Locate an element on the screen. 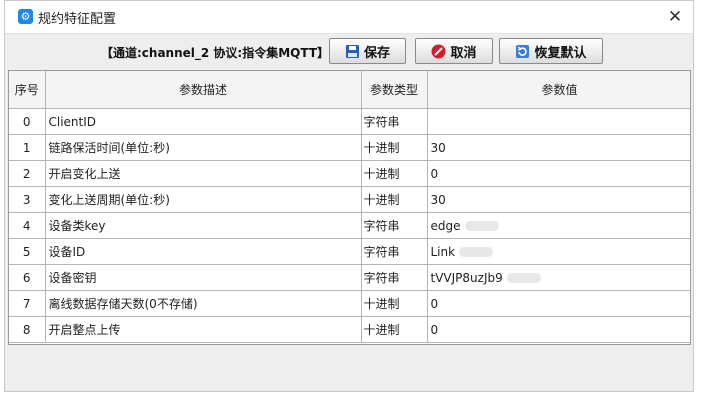  row-index: 3 is located at coordinates (27, 199).